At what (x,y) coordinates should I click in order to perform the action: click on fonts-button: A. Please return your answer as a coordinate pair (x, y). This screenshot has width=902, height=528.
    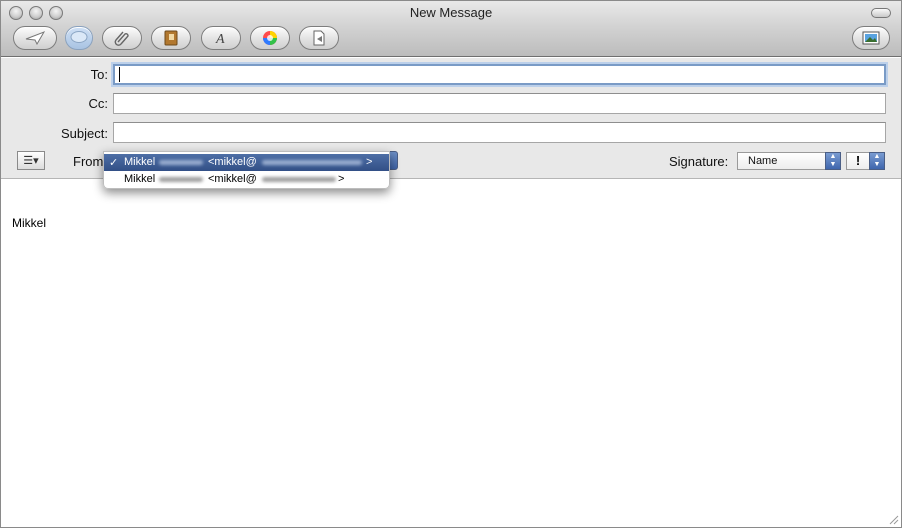
    Looking at the image, I should click on (221, 38).